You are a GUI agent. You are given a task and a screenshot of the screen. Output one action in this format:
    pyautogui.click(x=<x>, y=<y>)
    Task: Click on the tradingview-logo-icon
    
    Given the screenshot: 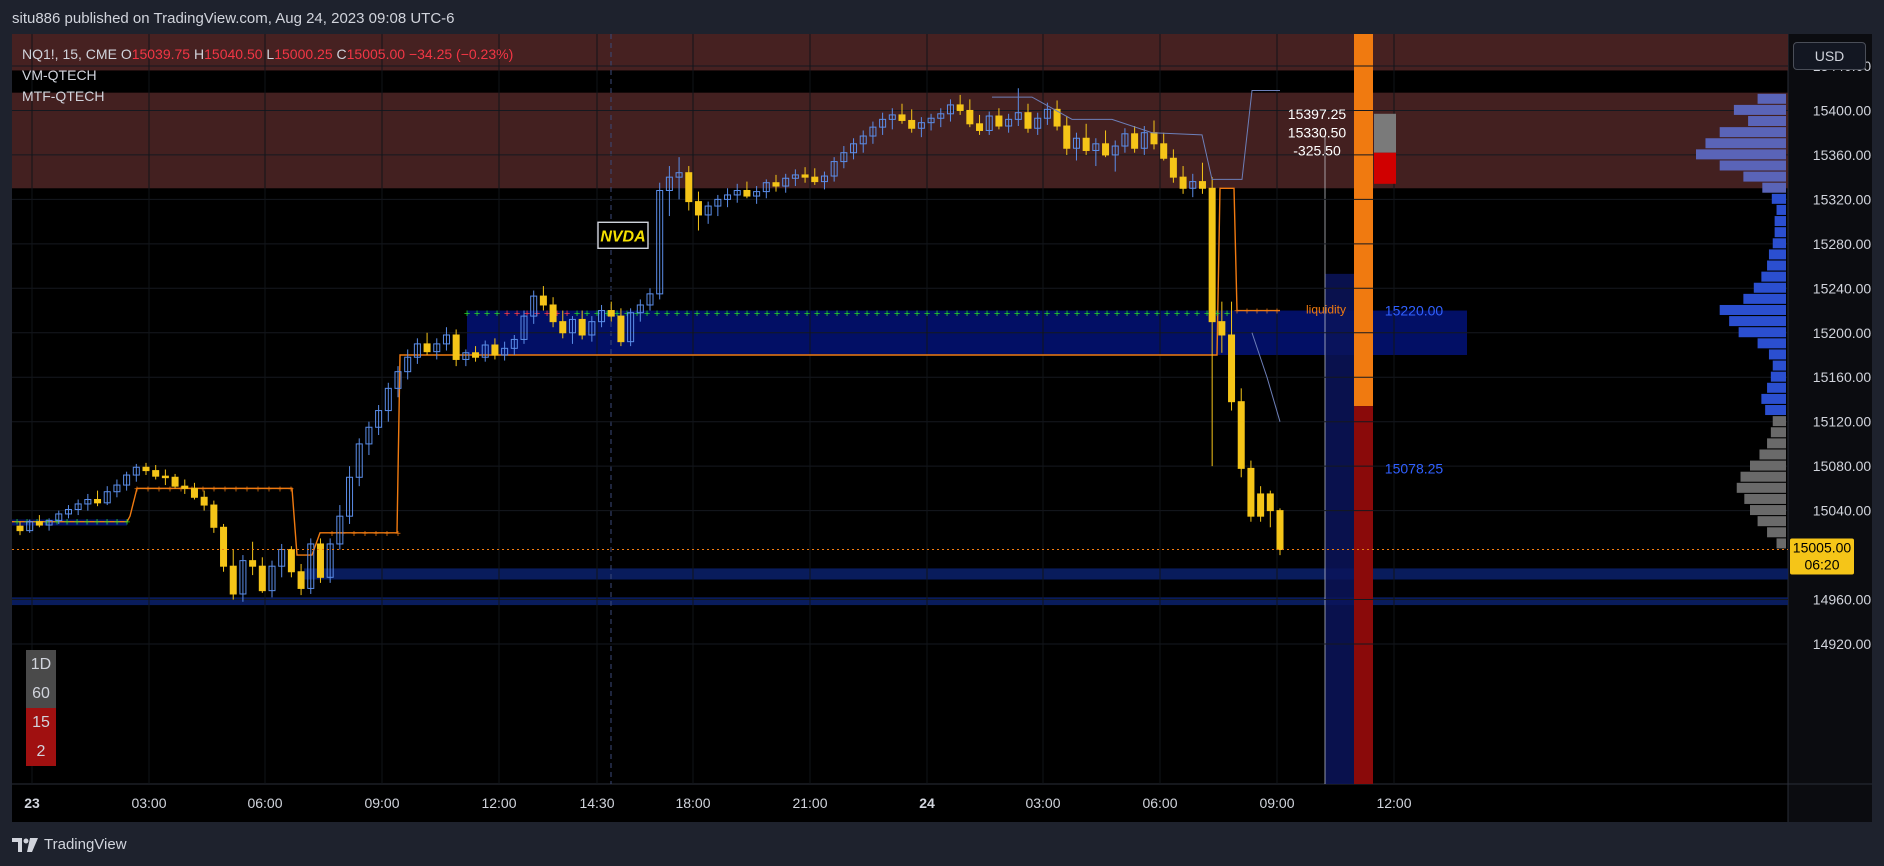 What is the action you would take?
    pyautogui.click(x=25, y=844)
    